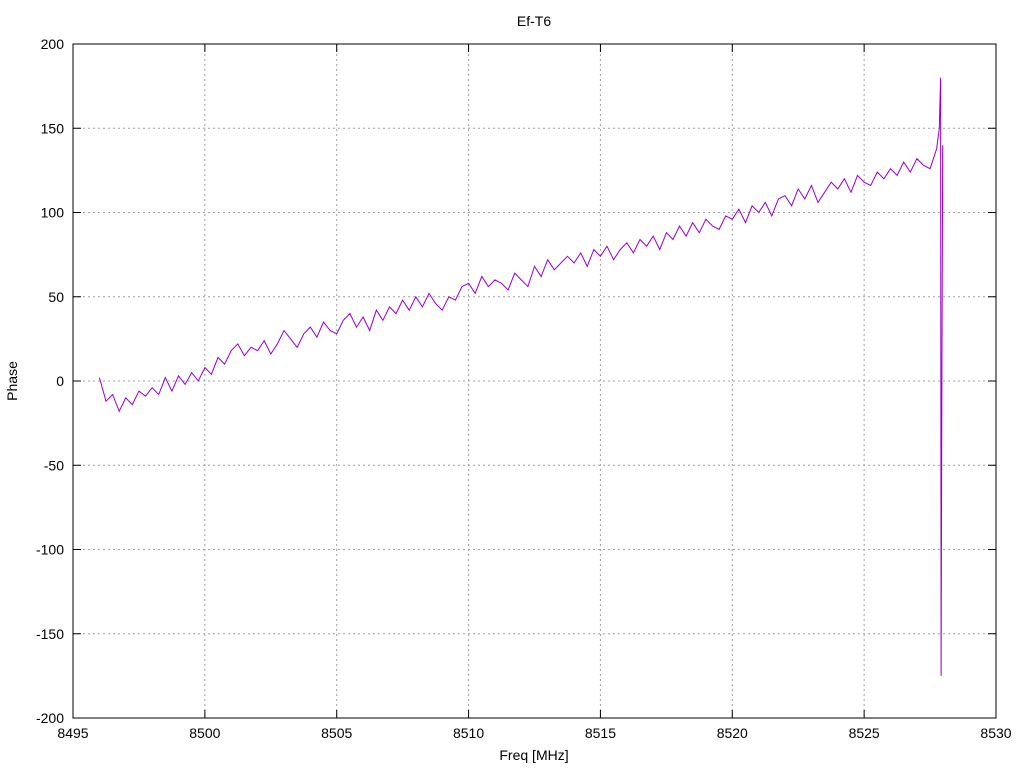  Describe the element at coordinates (864, 733) in the screenshot. I see `x-tick-label: 8525` at that location.